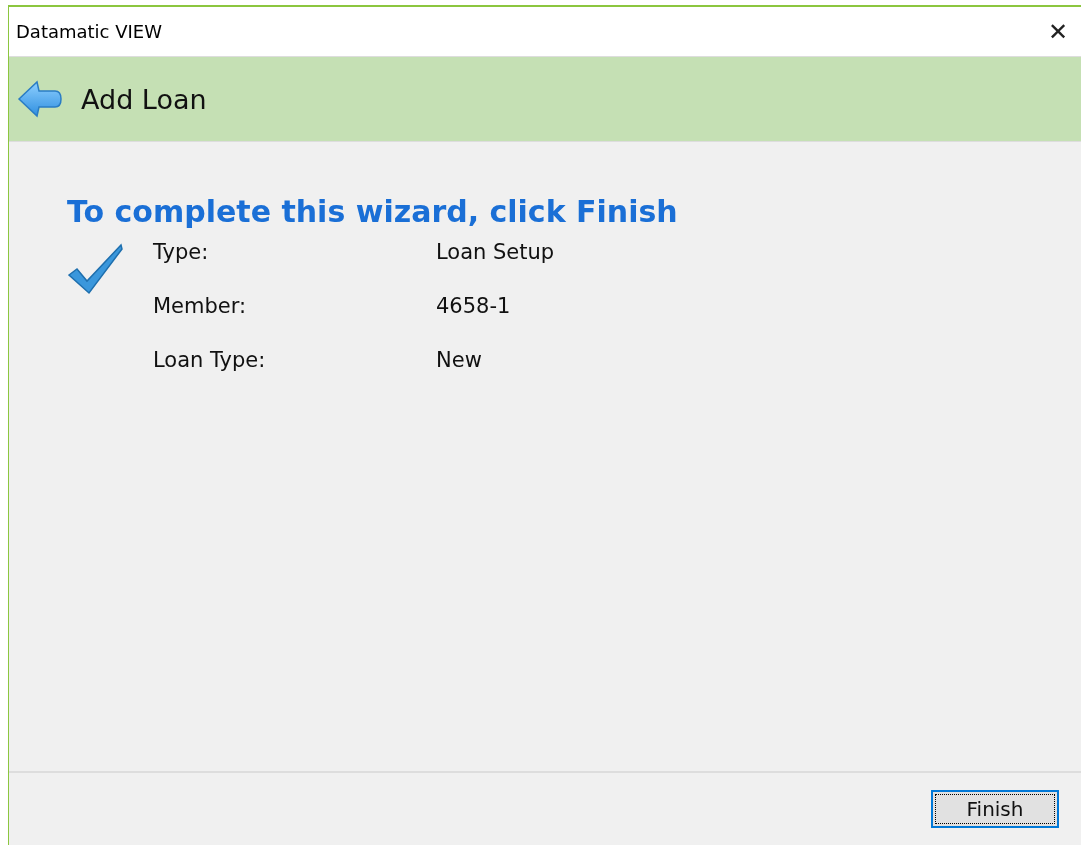  I want to click on field-value: 4658-1, so click(474, 306).